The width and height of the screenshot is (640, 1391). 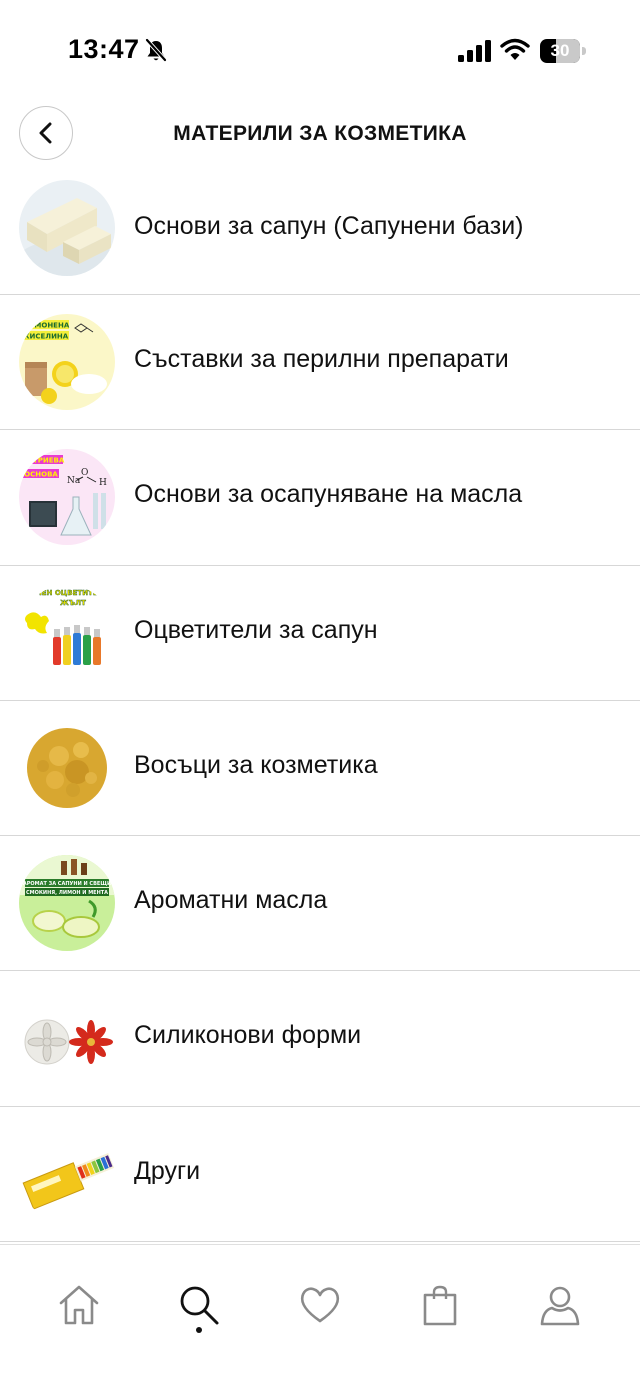 I want to click on category-item-soap-colorants: ТЕЧЕН ОЦВЕТИТЕЛ ЖЪЛТ Оцветители за сапун, so click(x=320, y=633).